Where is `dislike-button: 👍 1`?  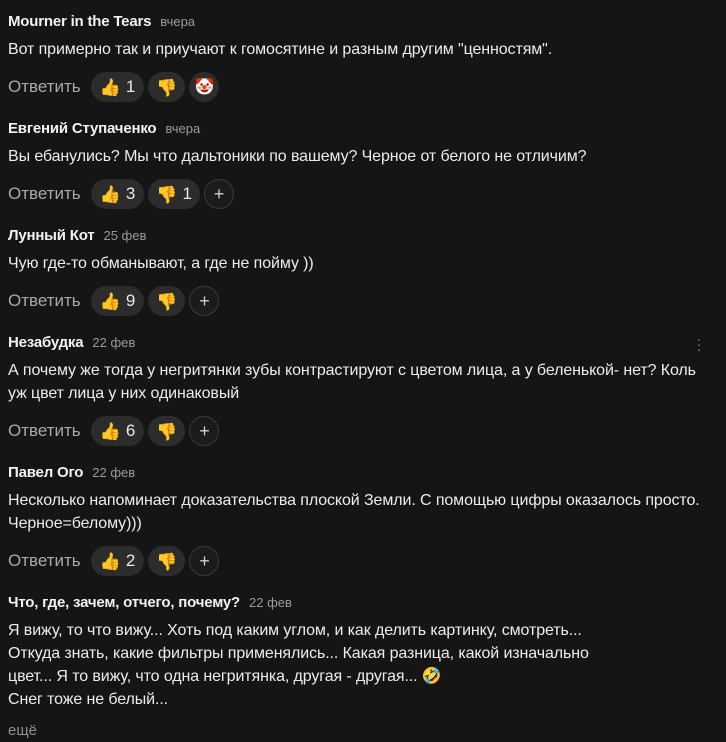
dislike-button: 👍 1 is located at coordinates (174, 194).